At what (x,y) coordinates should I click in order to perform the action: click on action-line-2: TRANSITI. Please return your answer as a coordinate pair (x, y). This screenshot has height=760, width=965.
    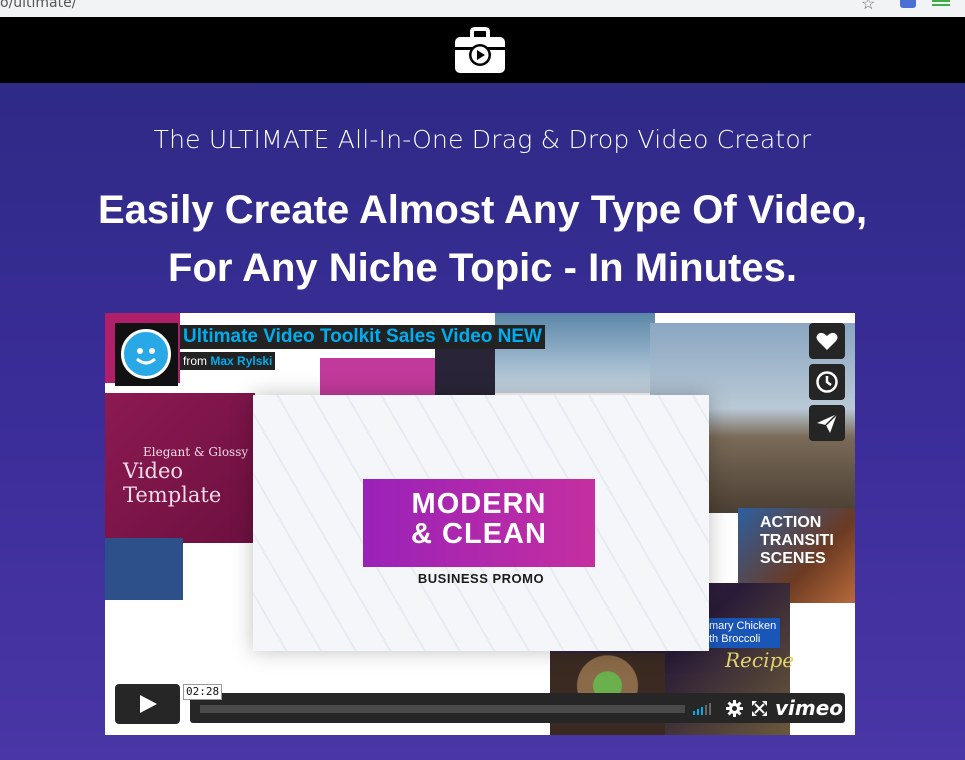
    Looking at the image, I should click on (797, 540).